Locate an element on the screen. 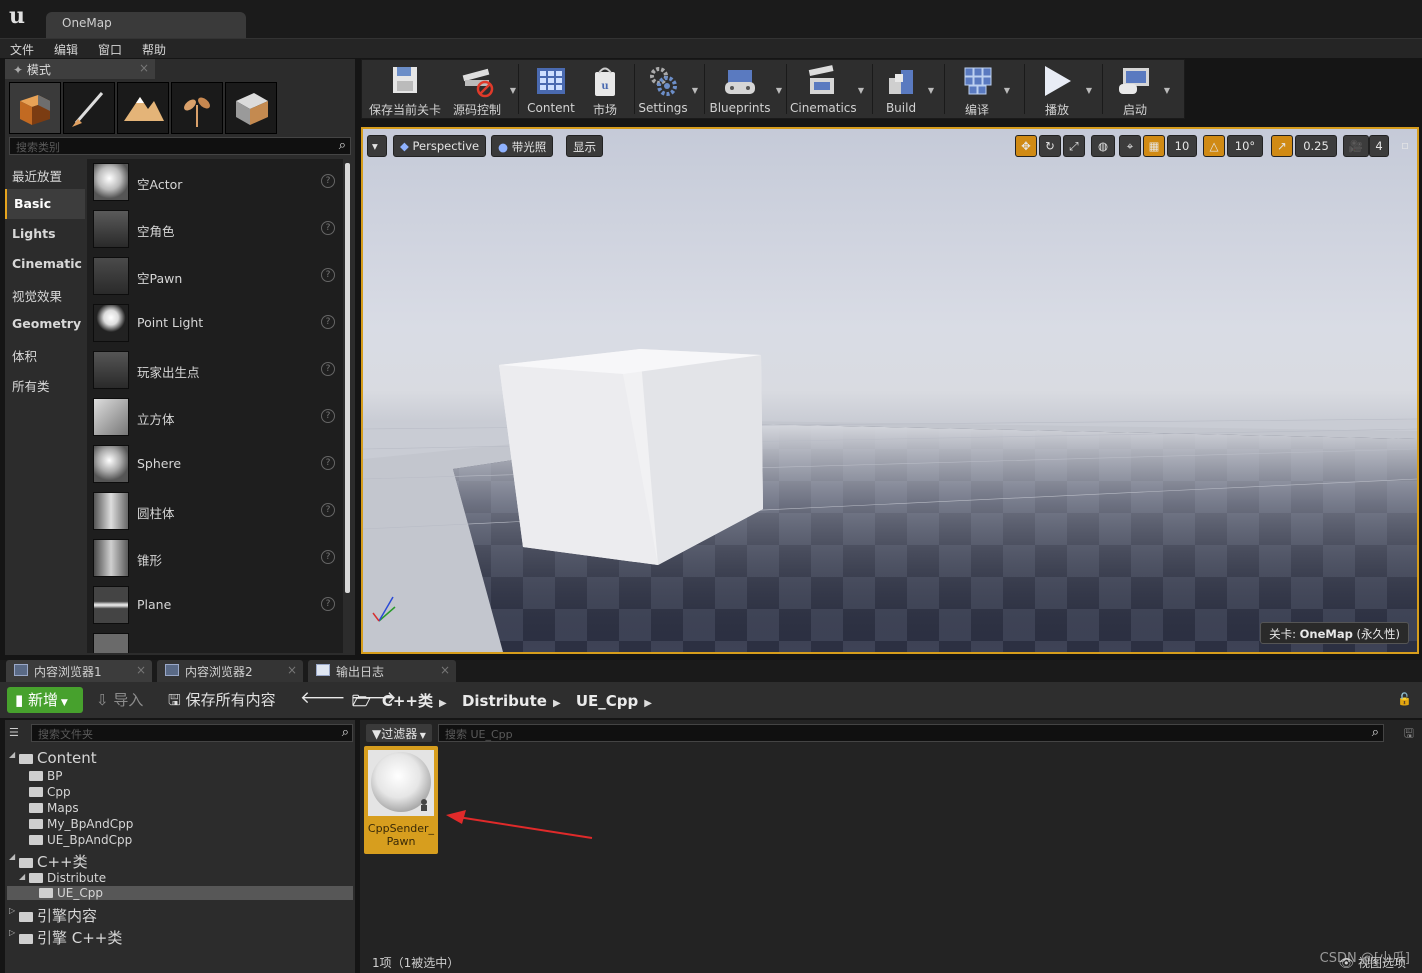  menu-edit: 编辑 is located at coordinates (66, 49).